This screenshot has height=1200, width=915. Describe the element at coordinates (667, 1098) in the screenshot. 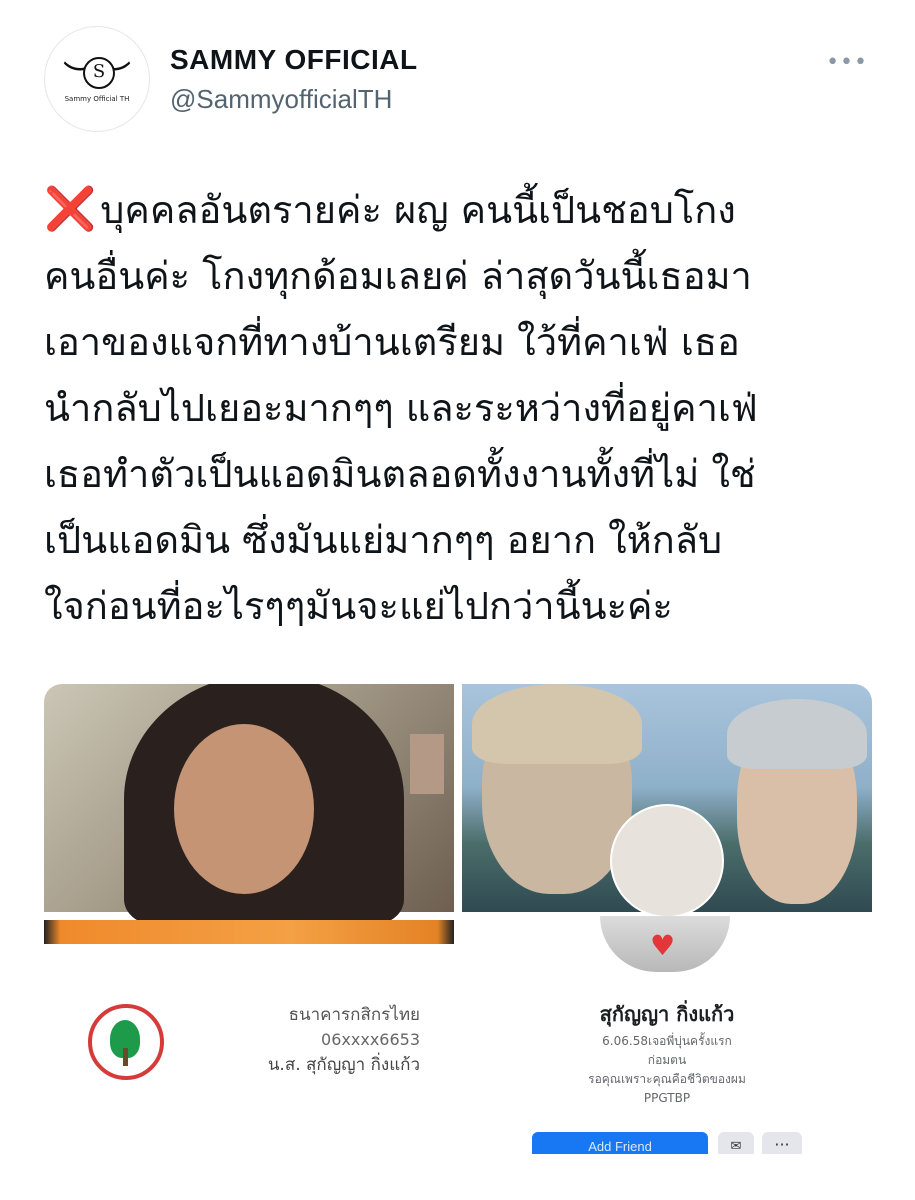

I see `bio-line: PPGTBP` at that location.